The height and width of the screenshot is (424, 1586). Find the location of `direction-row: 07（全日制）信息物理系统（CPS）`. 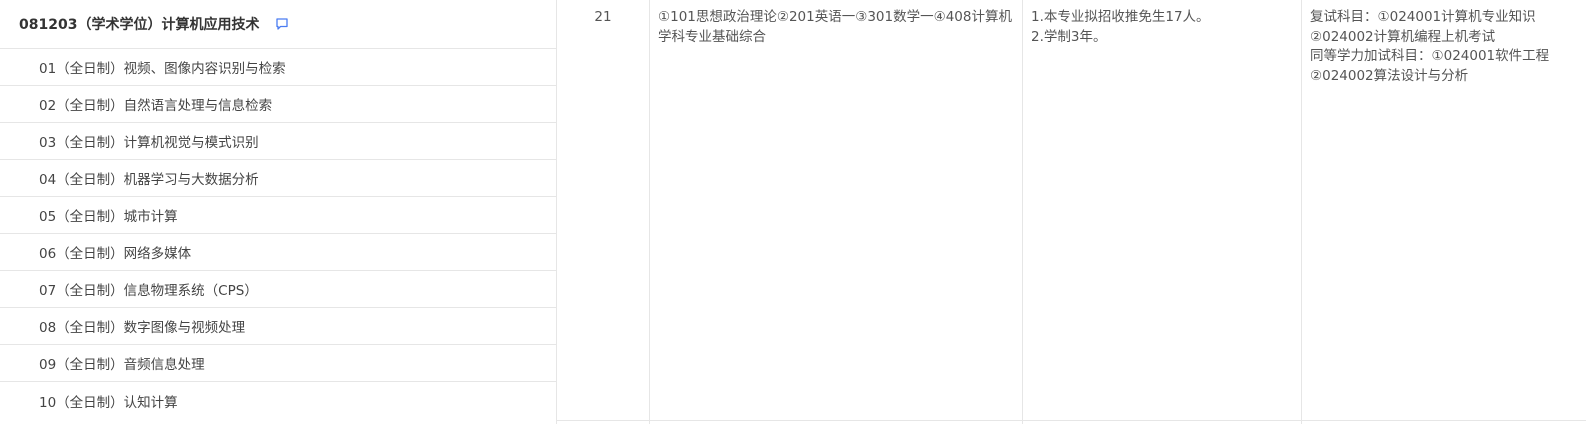

direction-row: 07（全日制）信息物理系统（CPS） is located at coordinates (278, 289).